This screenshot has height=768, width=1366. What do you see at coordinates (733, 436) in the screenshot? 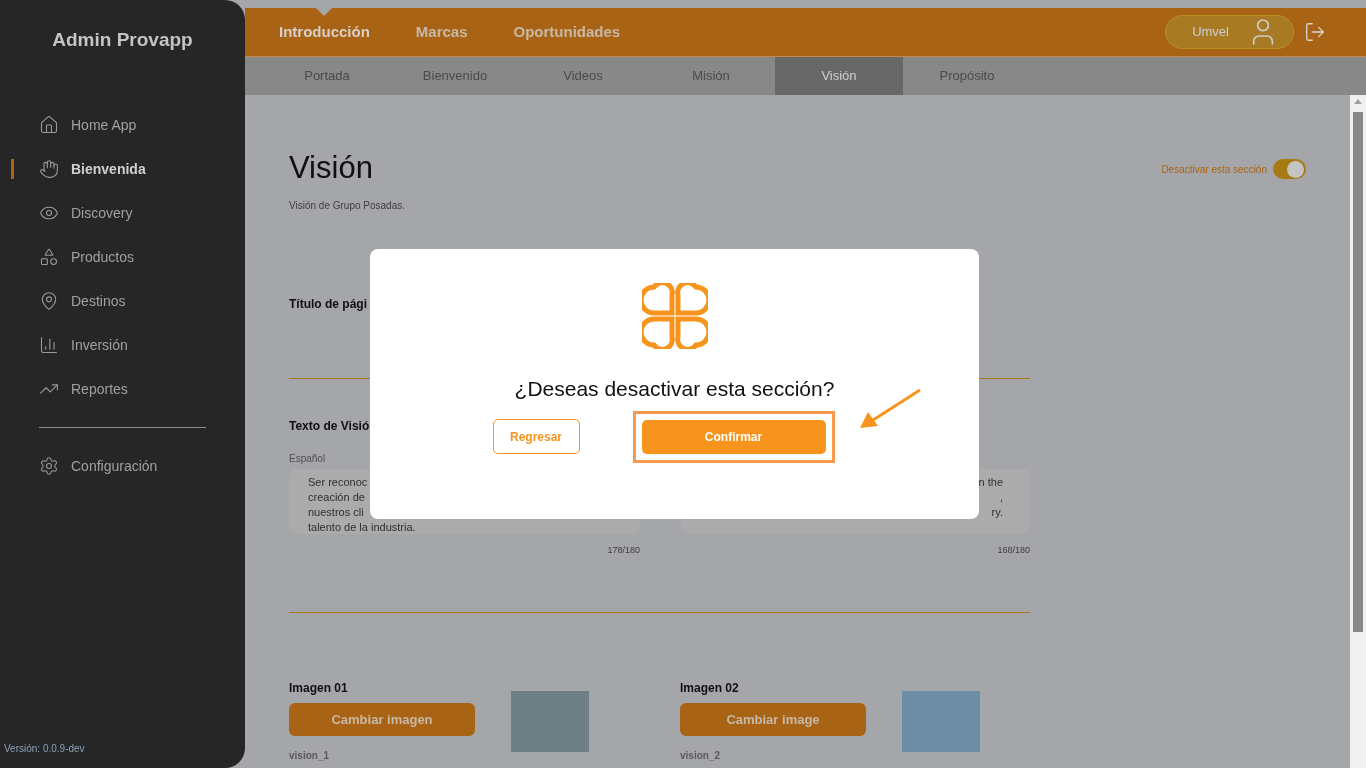
I see `confirm-button: Confirmar` at bounding box center [733, 436].